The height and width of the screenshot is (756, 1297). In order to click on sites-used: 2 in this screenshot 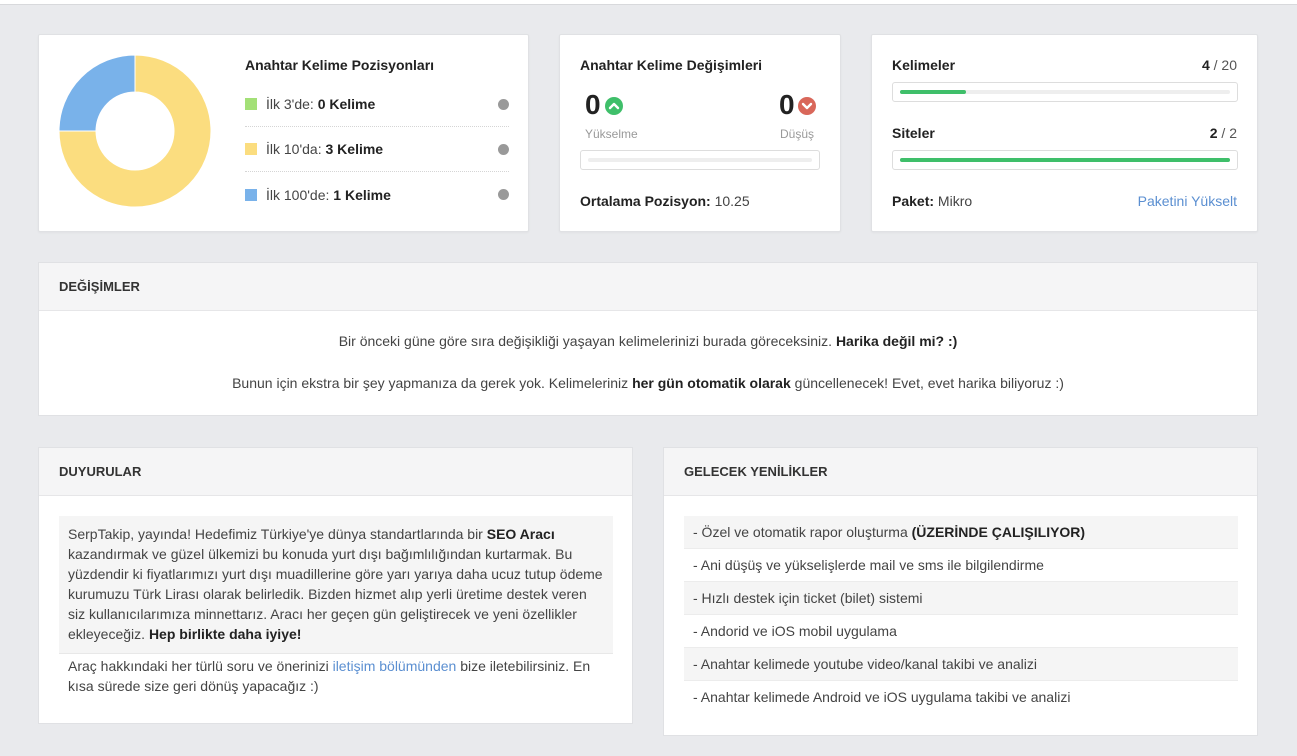, I will do `click(1213, 133)`.